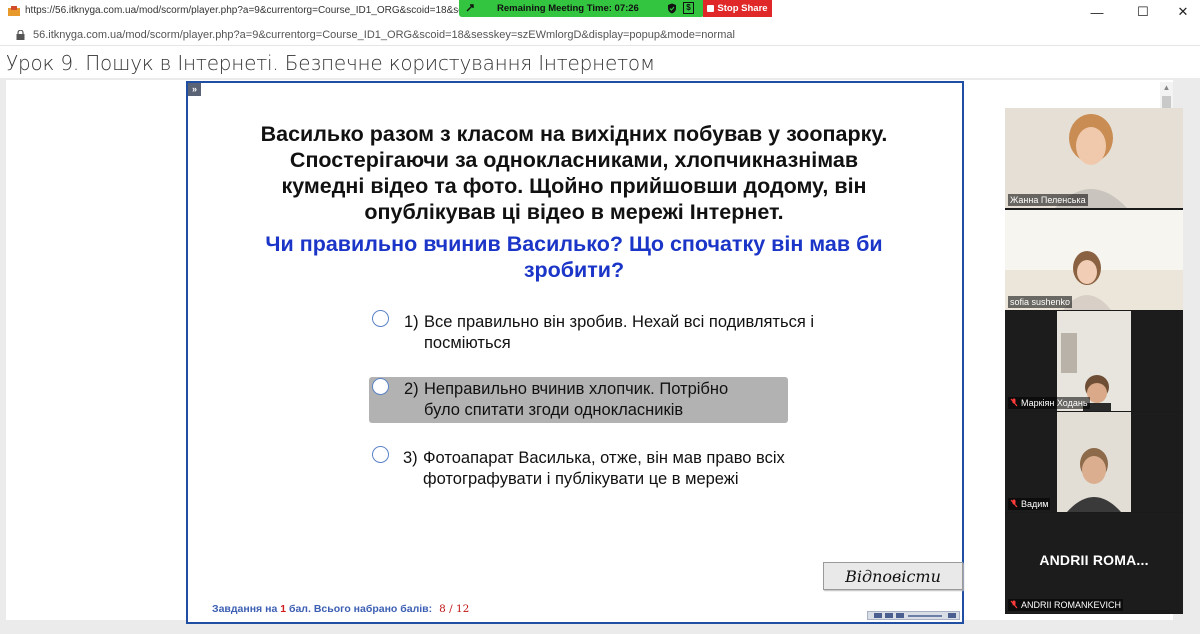  I want to click on participant-tile: Вадим, so click(1094, 462).